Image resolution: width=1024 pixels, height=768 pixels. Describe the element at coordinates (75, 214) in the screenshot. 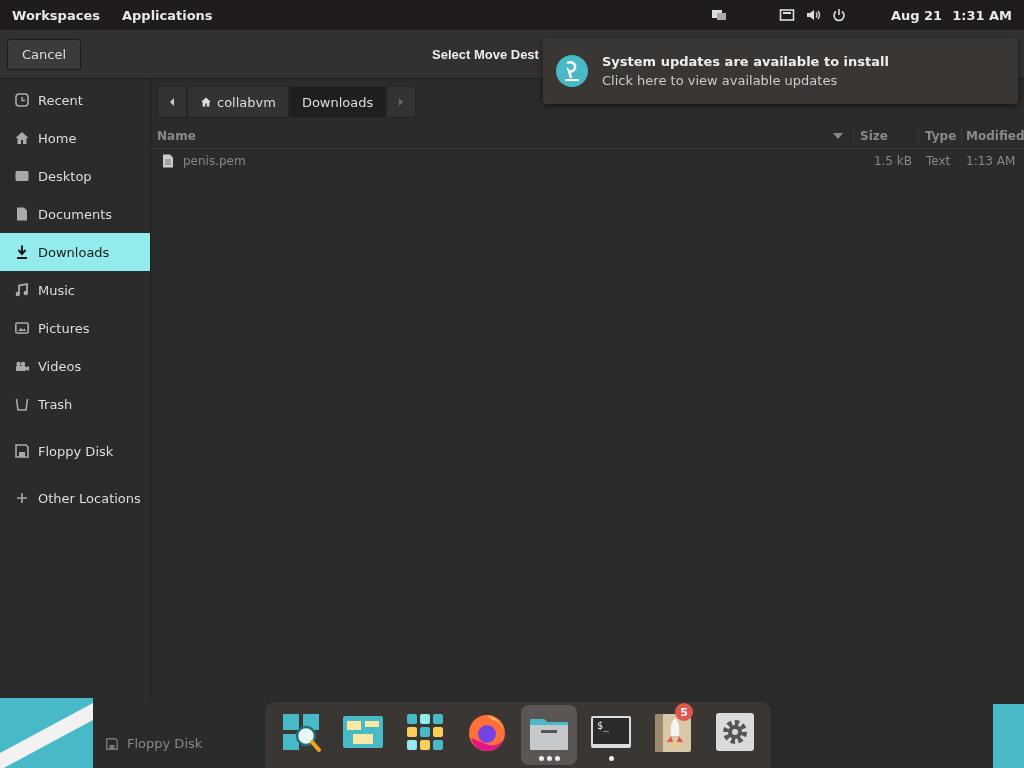

I see `sidebar-item: Documents` at that location.